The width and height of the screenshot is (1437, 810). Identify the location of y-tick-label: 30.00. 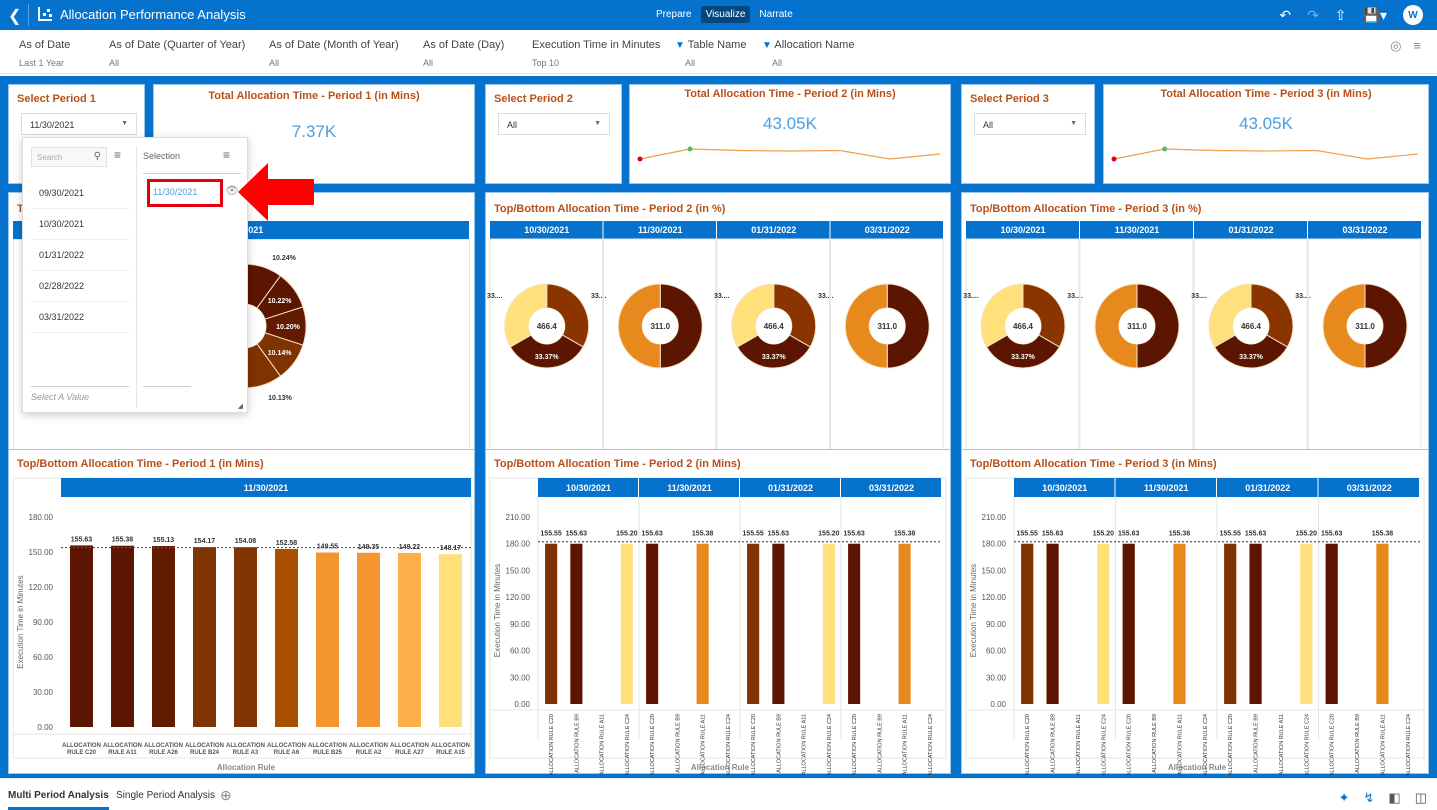
(43, 692).